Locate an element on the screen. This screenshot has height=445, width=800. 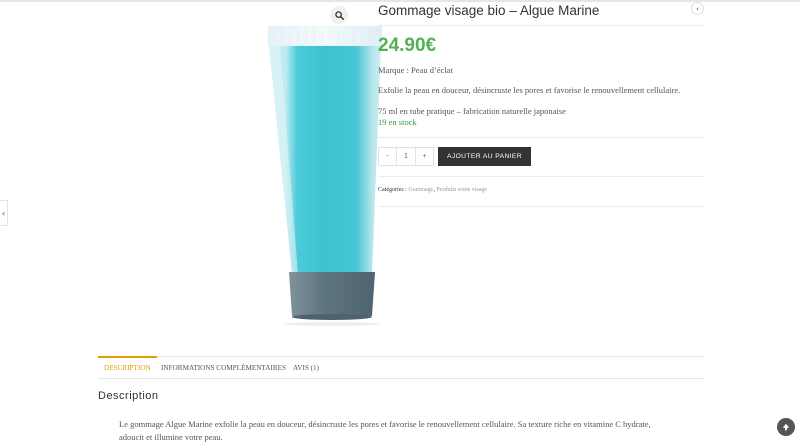
category-link-soins-visage: Produits soins visage is located at coordinates (461, 190).